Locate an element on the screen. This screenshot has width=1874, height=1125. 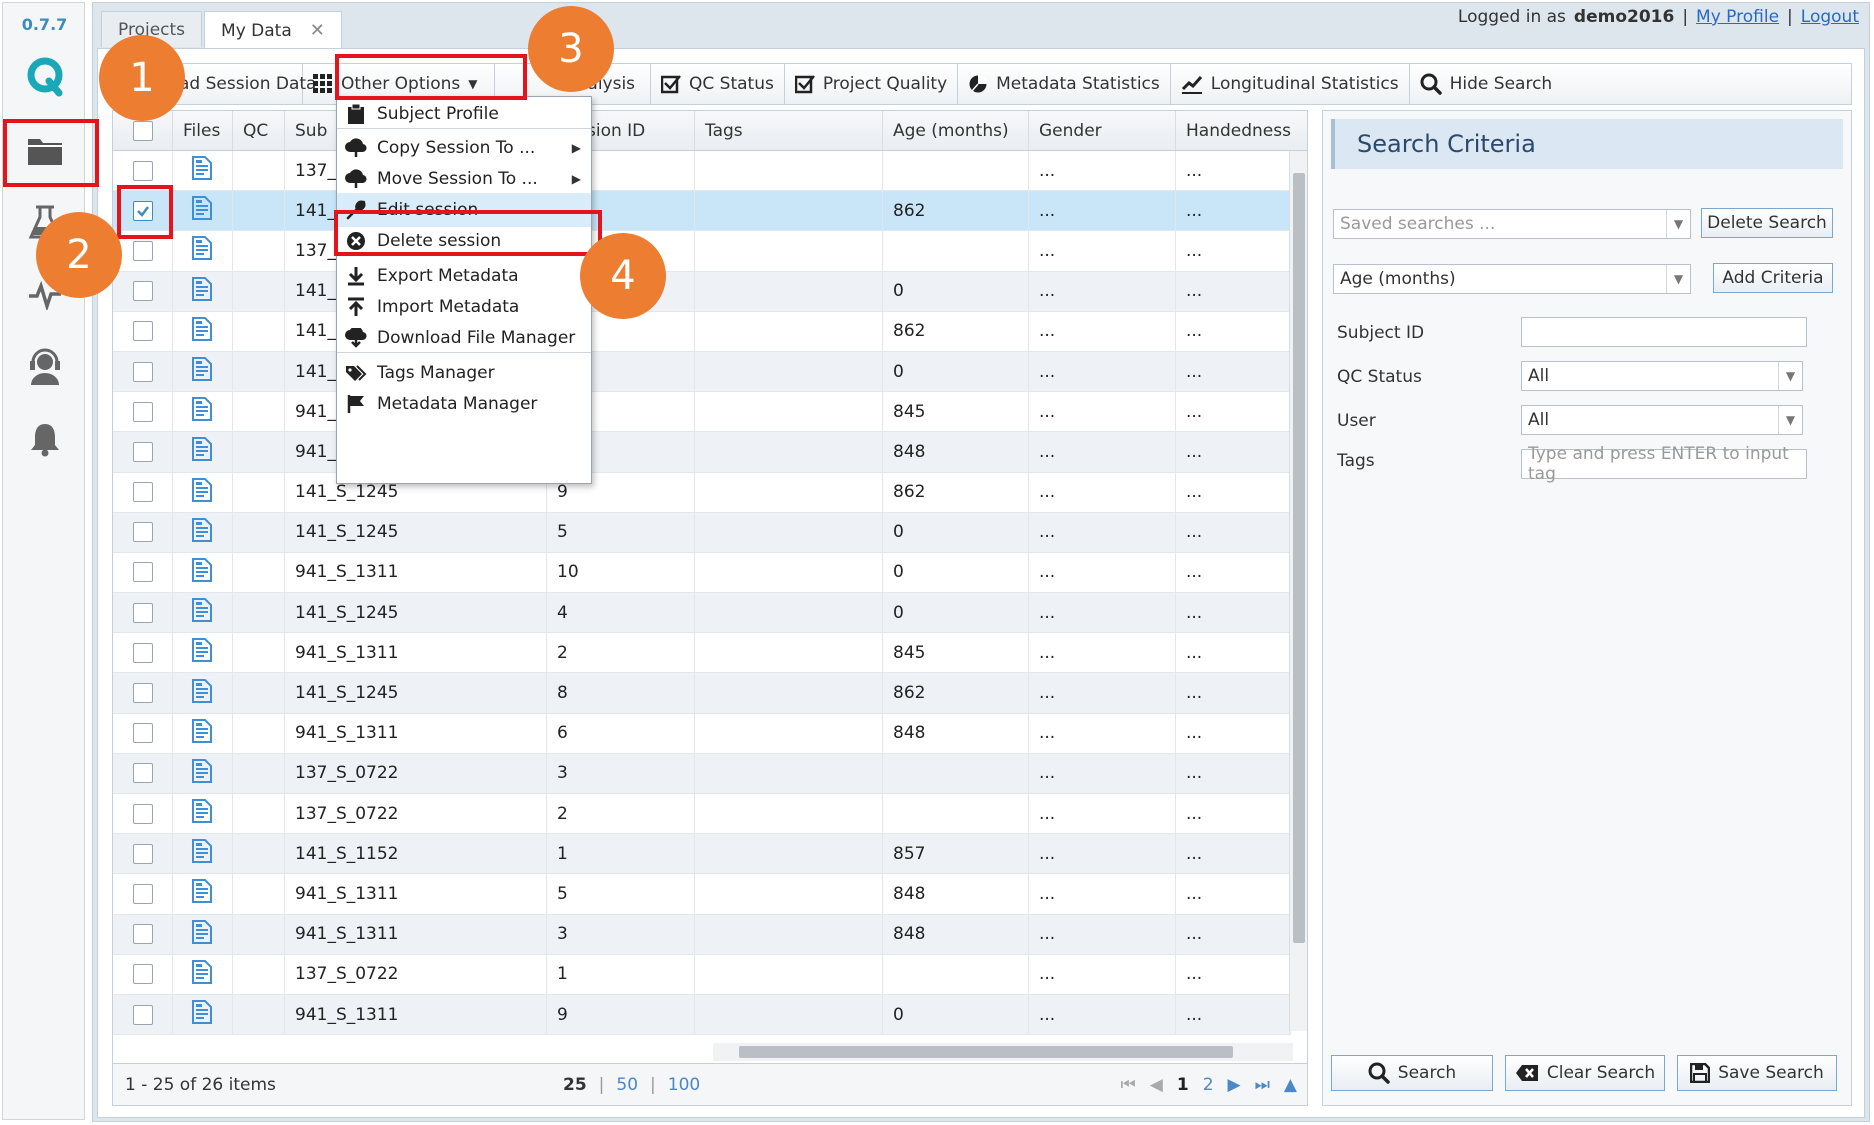
prev-page-icon: ◀ is located at coordinates (1156, 1085).